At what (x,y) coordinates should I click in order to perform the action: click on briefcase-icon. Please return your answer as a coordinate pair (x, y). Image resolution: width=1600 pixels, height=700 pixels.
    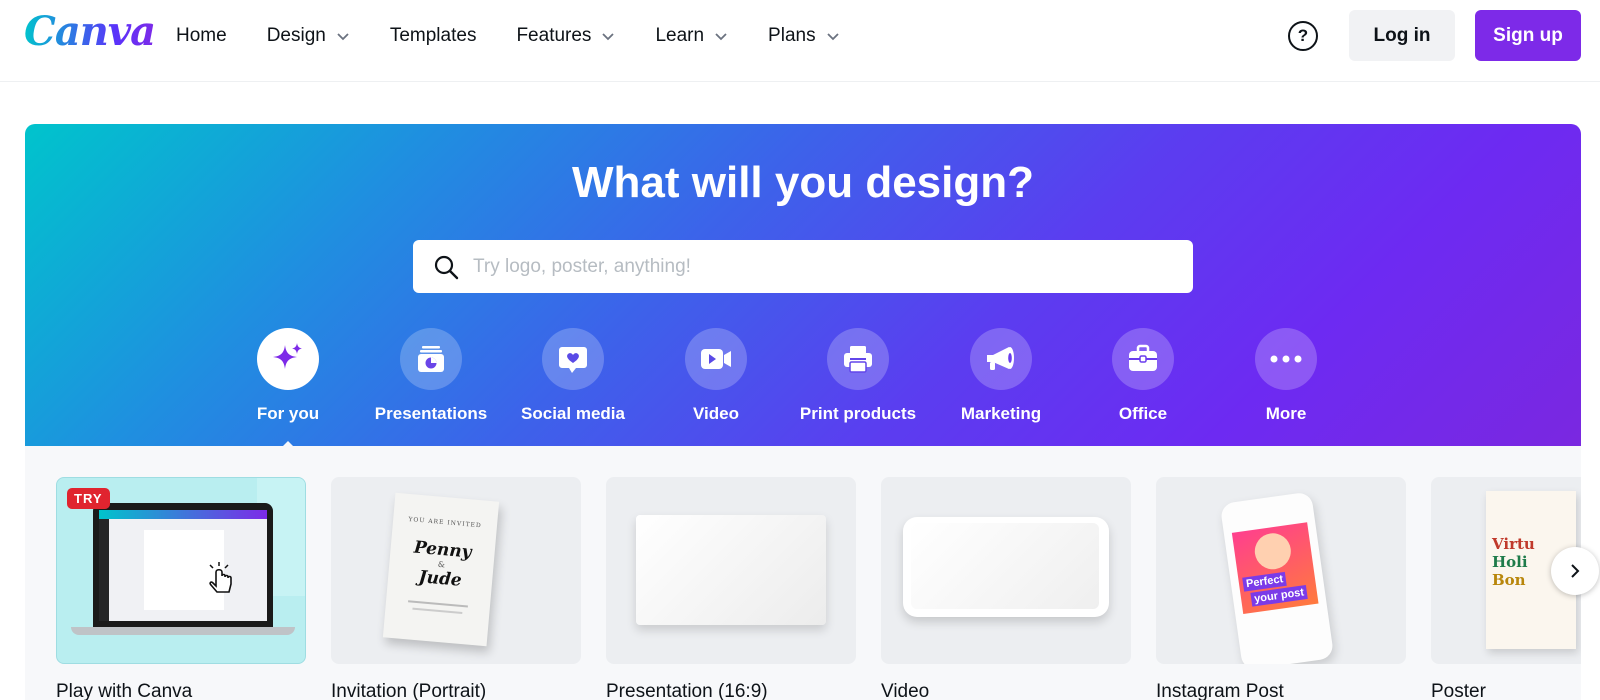
    Looking at the image, I should click on (1143, 357).